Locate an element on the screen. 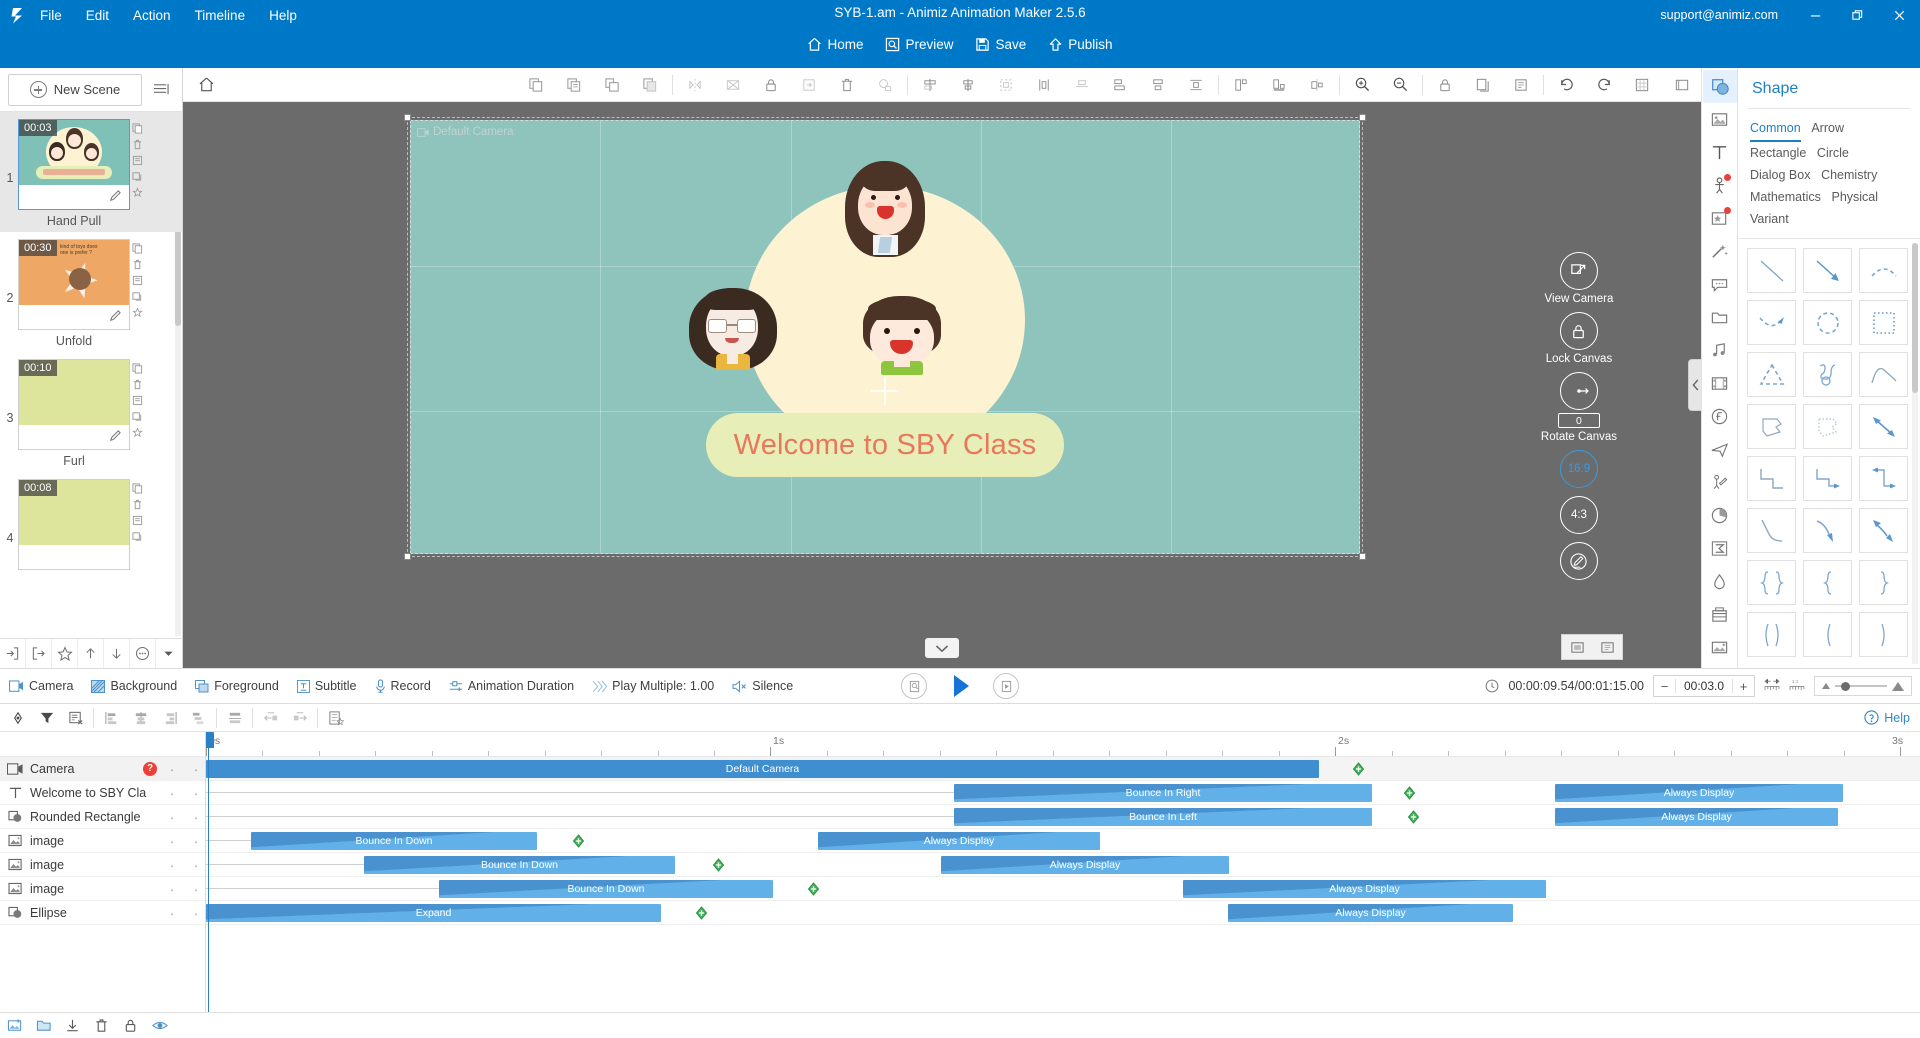  hand-draw-icon is located at coordinates (1720, 482).